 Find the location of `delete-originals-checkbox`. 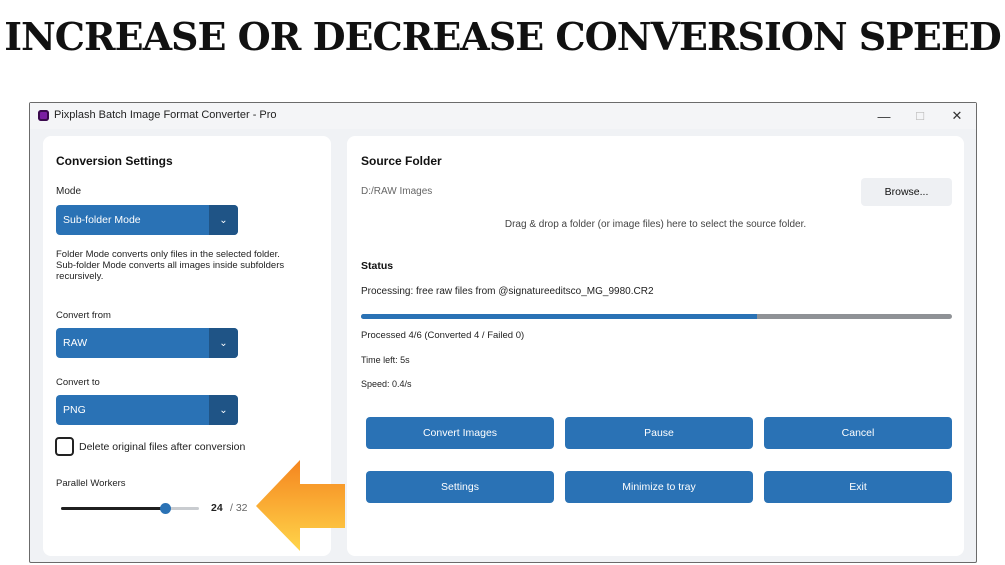

delete-originals-checkbox is located at coordinates (64, 446).